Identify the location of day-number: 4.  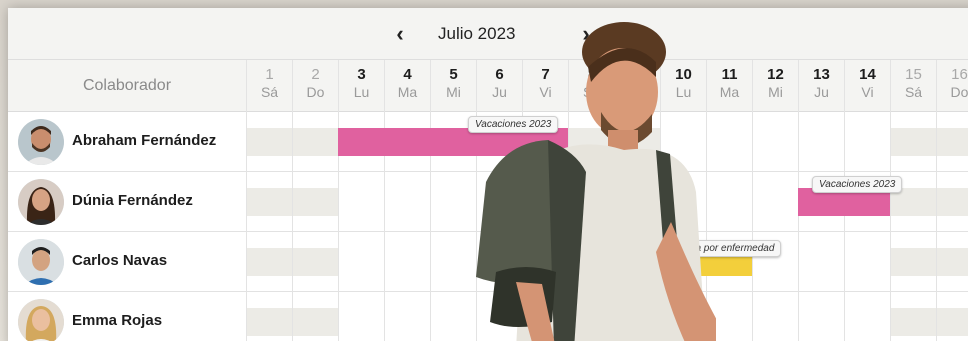
(407, 74).